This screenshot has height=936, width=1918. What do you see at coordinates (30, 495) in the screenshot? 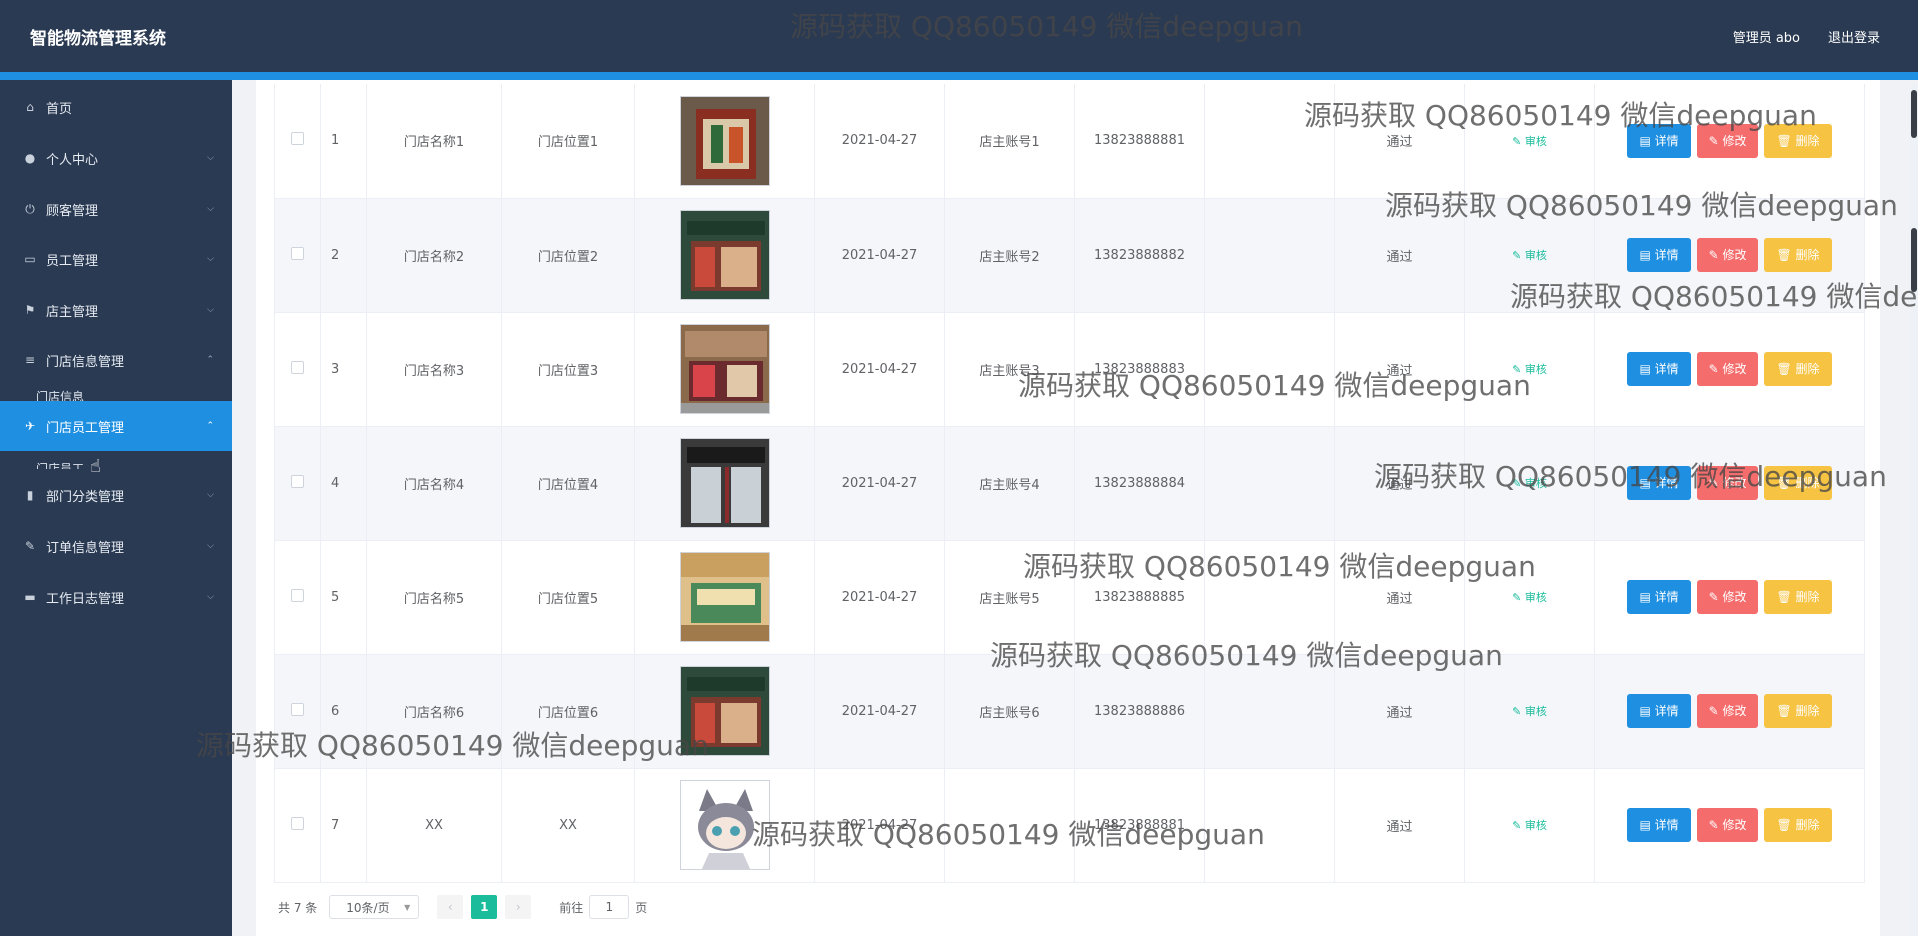
I see `bar-chart-icon: ▮` at bounding box center [30, 495].